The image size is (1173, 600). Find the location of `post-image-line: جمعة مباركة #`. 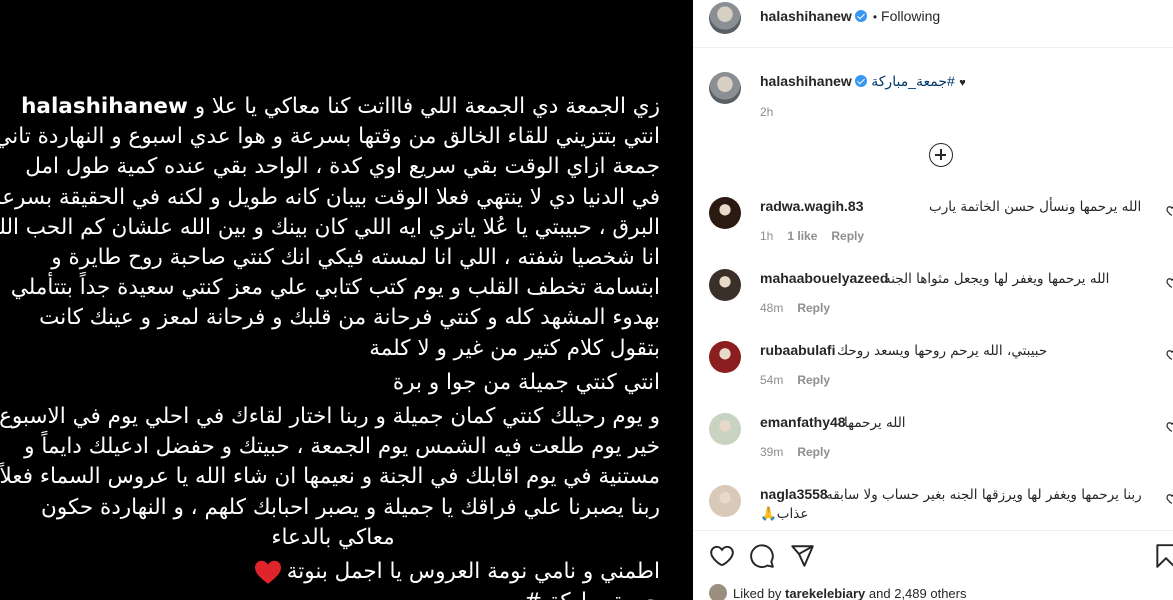

post-image-line: جمعة مباركة # is located at coordinates (333, 593).